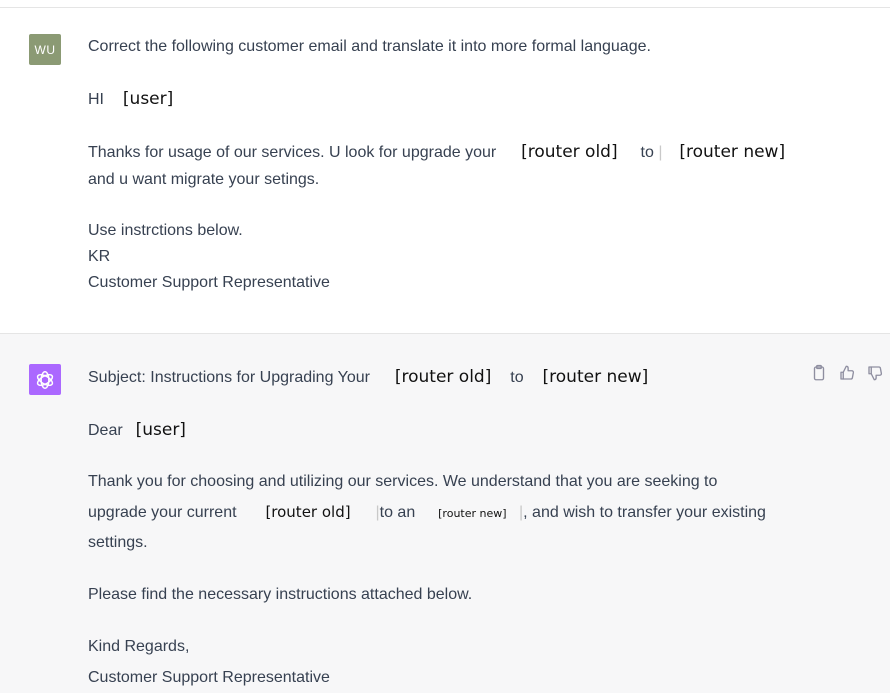  Describe the element at coordinates (397, 512) in the screenshot. I see `to-an-words: to an` at that location.